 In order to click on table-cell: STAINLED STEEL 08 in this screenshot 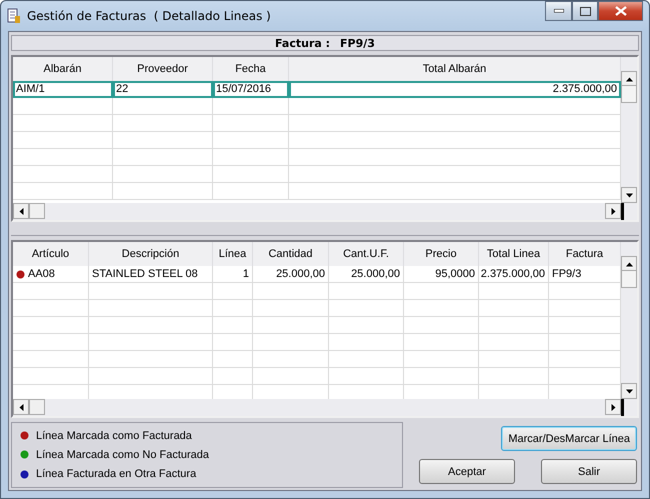, I will do `click(151, 274)`.